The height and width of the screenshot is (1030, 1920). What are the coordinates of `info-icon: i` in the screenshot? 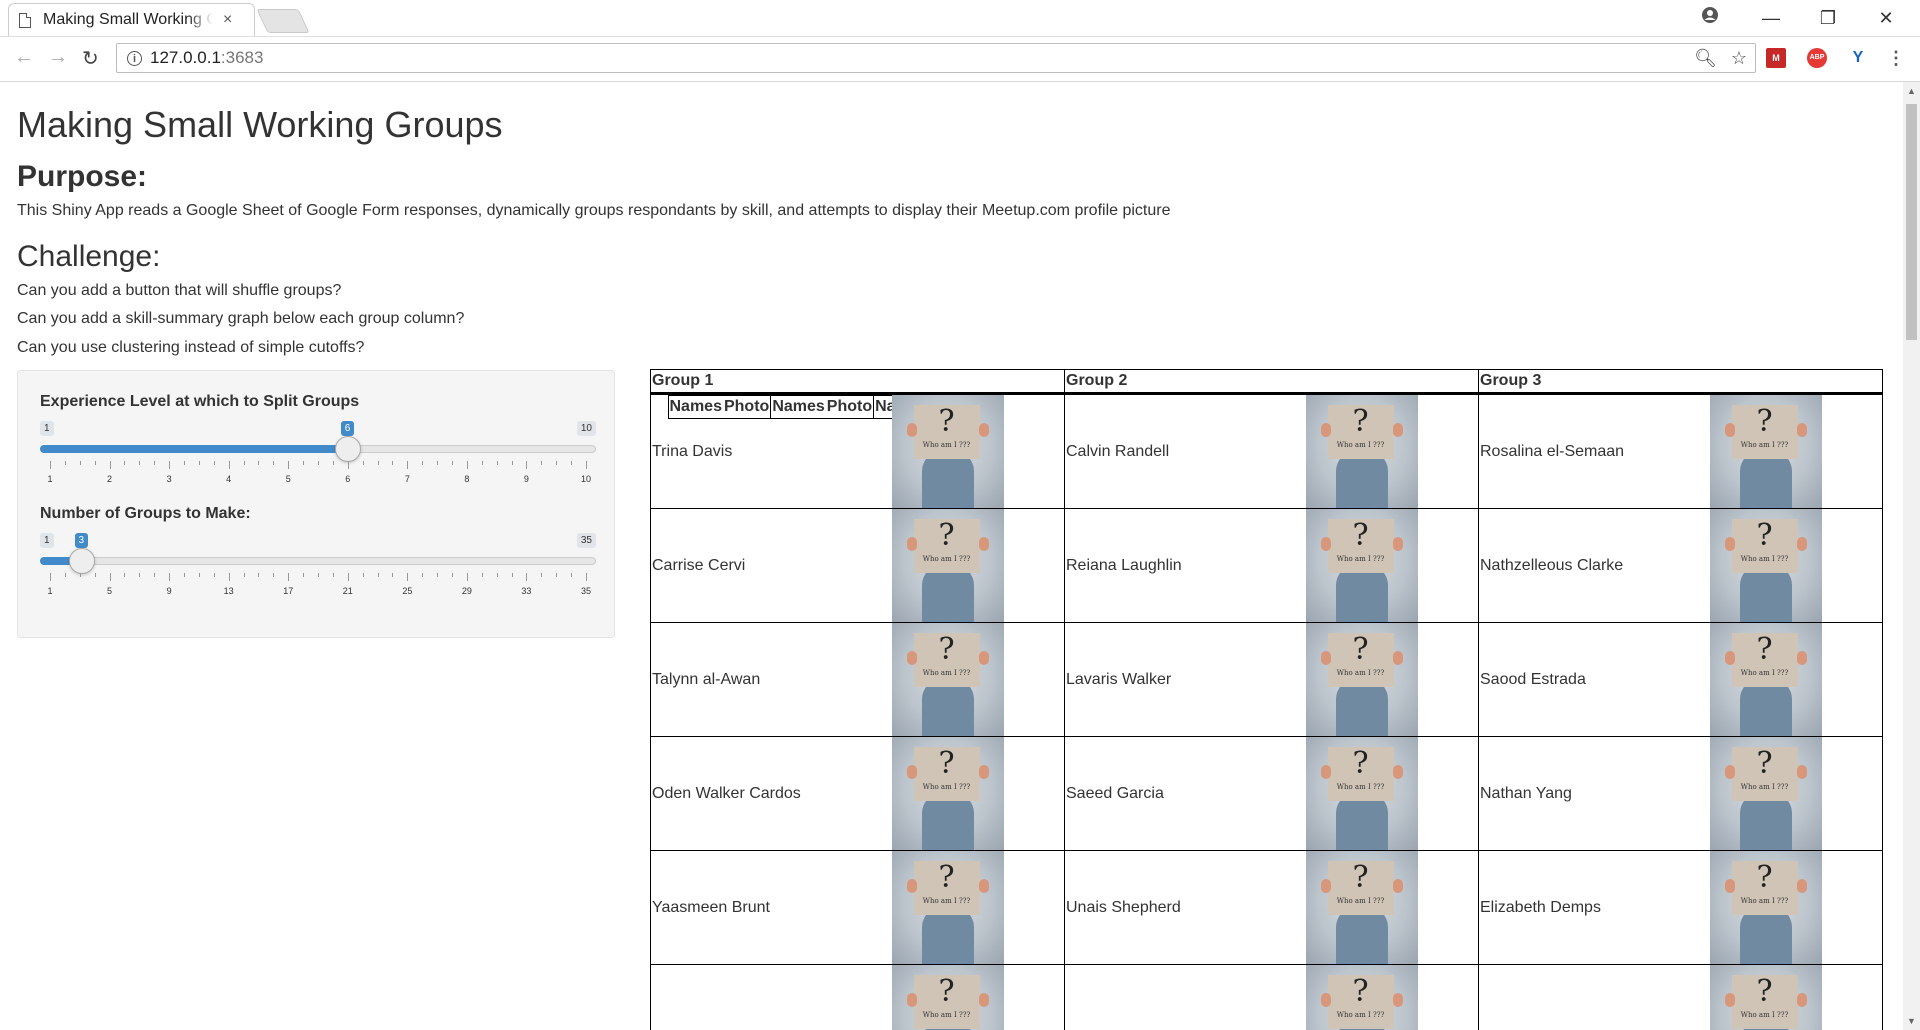 It's located at (134, 58).